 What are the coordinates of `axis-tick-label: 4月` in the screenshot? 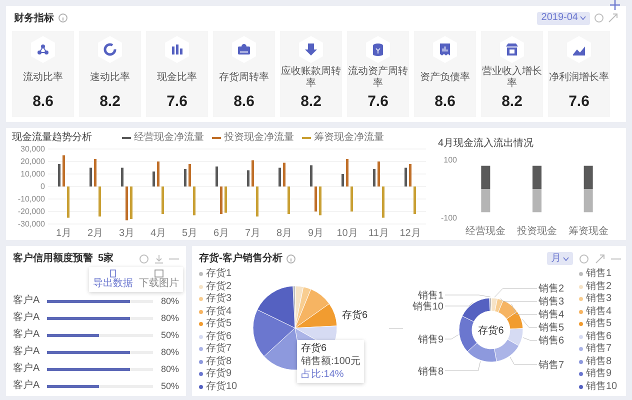 It's located at (158, 233).